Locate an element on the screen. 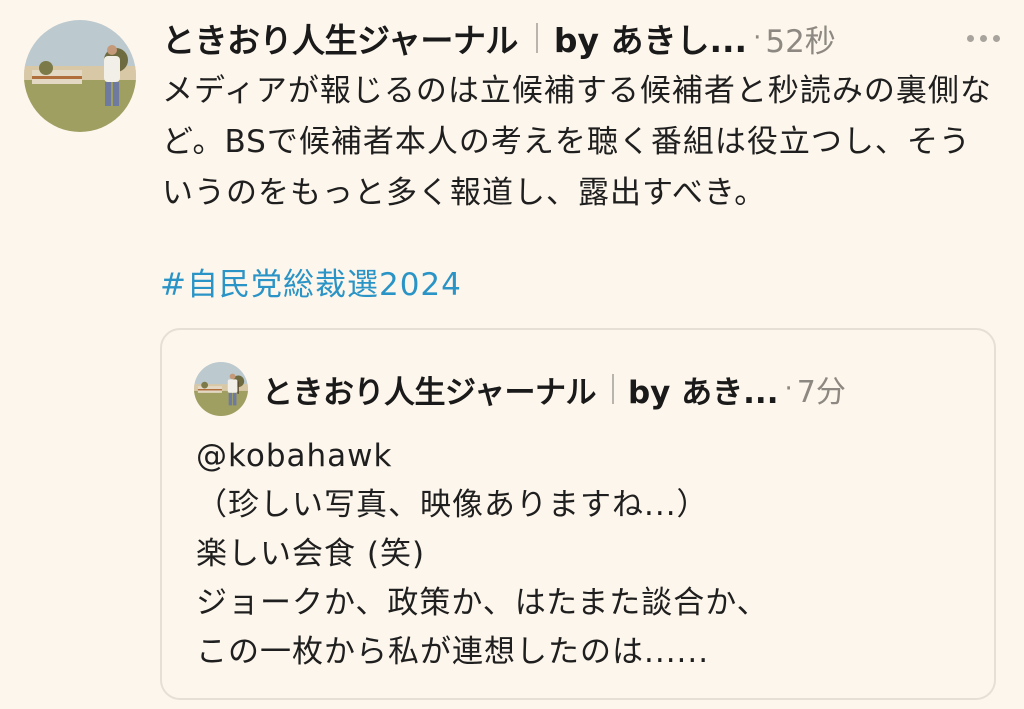  author-avatar is located at coordinates (80, 76).